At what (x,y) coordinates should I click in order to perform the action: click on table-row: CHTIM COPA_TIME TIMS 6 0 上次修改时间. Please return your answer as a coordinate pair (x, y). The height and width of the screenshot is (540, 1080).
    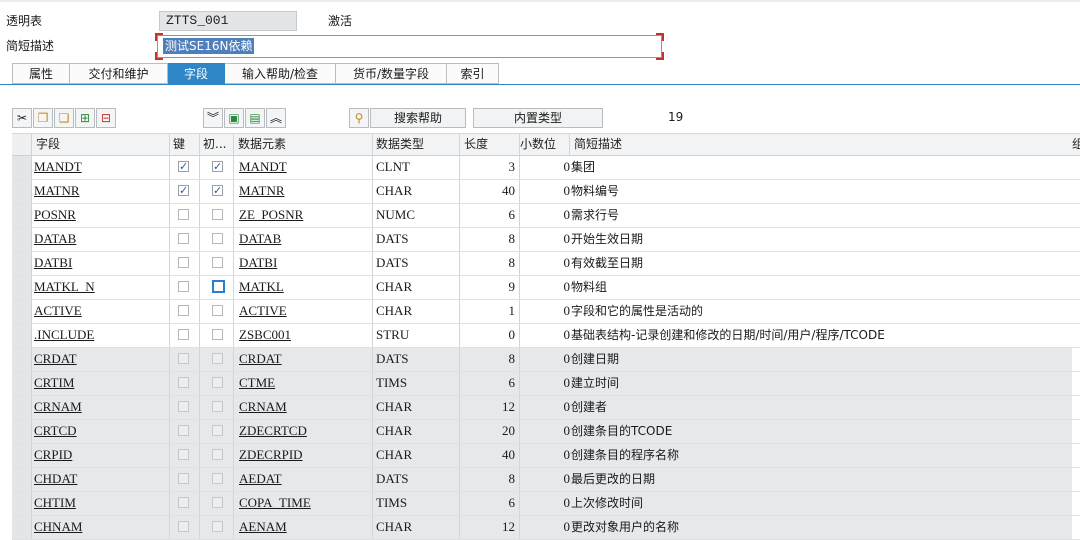
    Looking at the image, I should click on (546, 504).